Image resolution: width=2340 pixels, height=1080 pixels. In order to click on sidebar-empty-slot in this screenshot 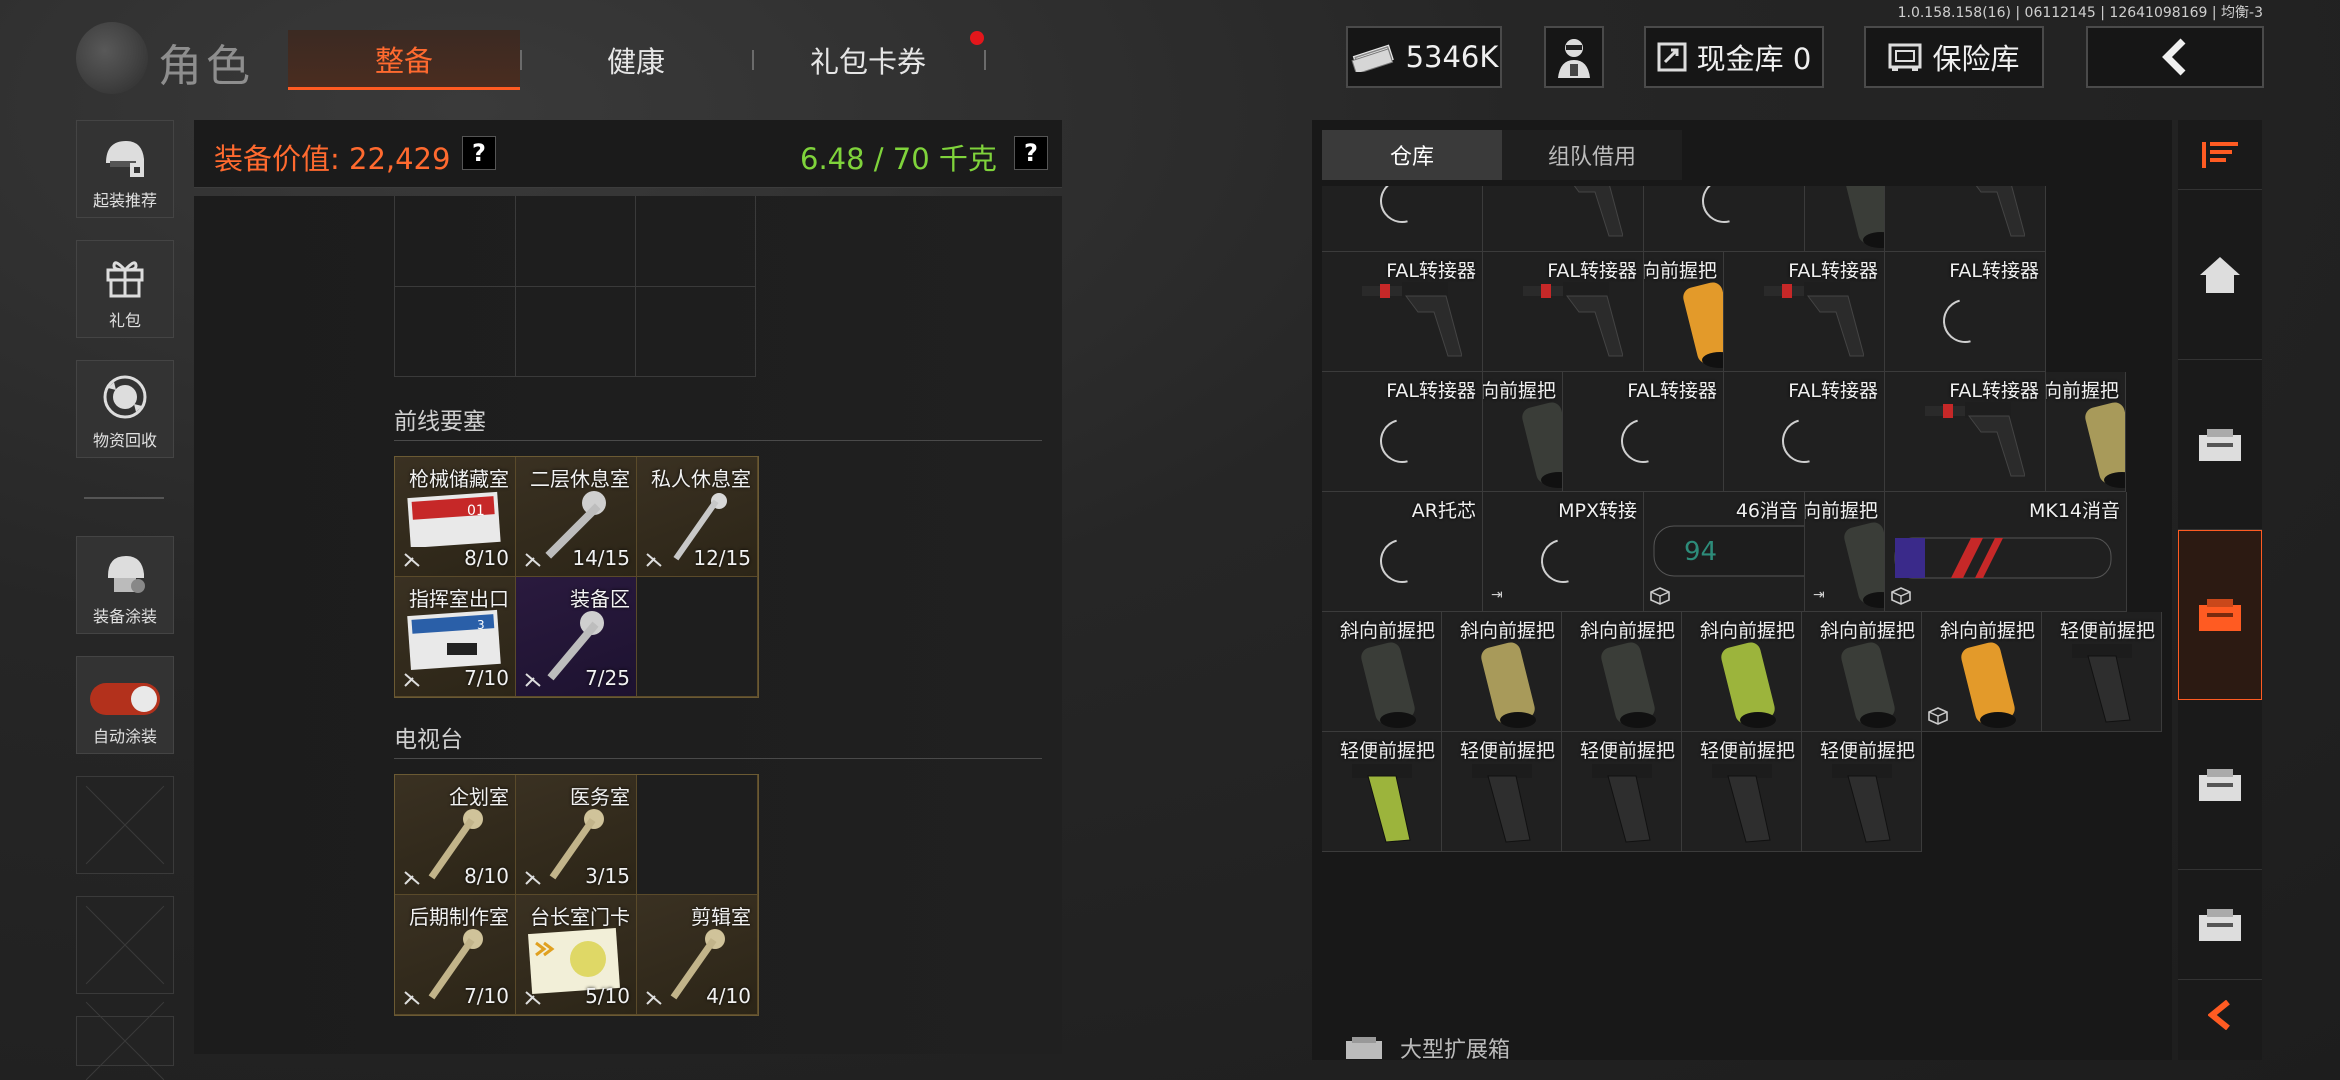, I will do `click(125, 1041)`.